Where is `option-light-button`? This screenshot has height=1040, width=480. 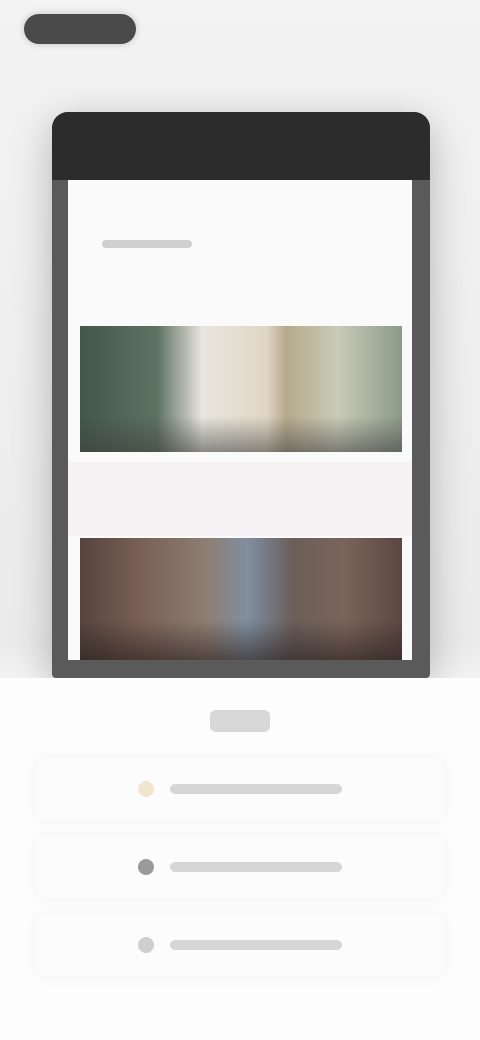 option-light-button is located at coordinates (240, 789).